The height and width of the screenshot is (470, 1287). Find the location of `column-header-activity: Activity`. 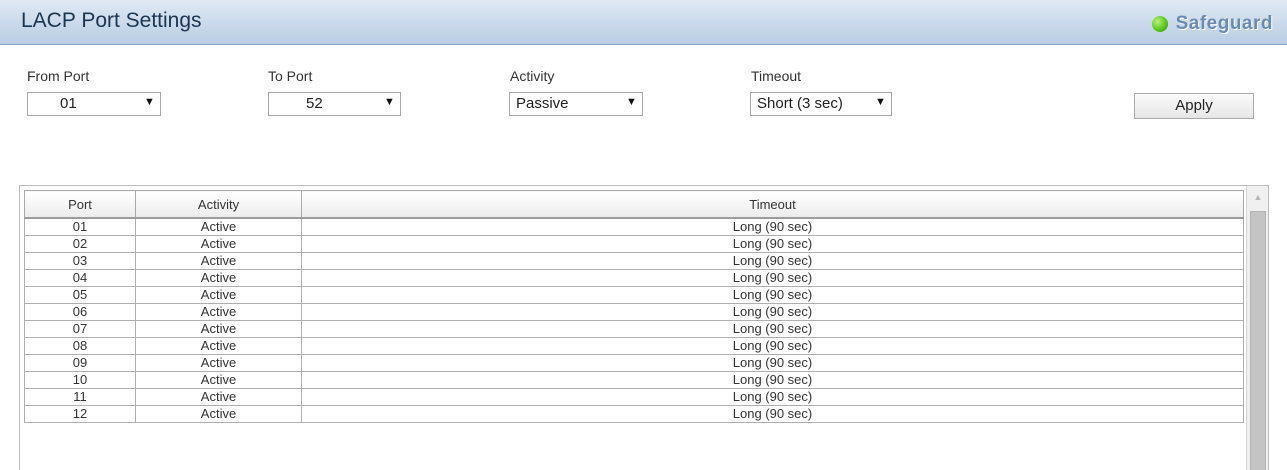

column-header-activity: Activity is located at coordinates (218, 204).